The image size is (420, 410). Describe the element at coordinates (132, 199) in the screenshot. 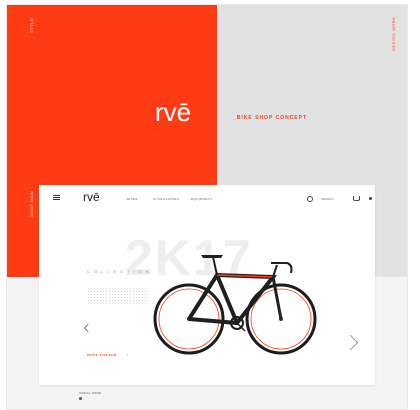

I see `nav-link-bikes: BIKES` at that location.